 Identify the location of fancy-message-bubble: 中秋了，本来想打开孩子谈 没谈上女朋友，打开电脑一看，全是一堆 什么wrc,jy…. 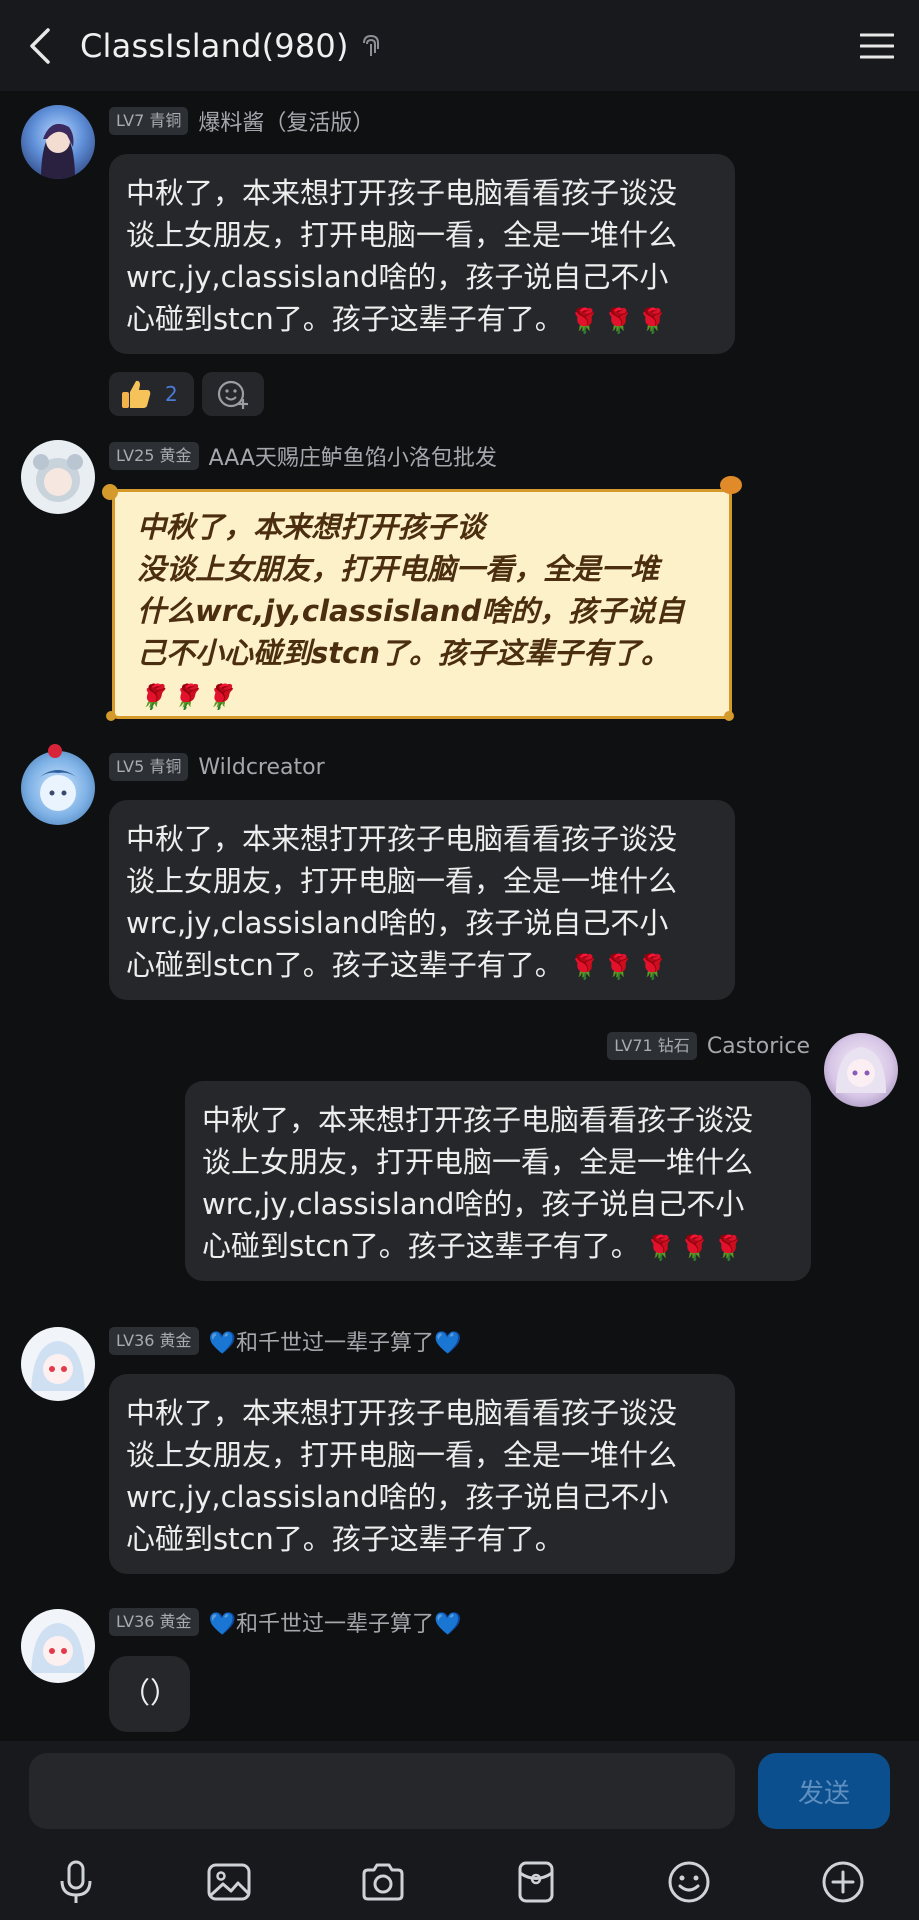
(422, 604).